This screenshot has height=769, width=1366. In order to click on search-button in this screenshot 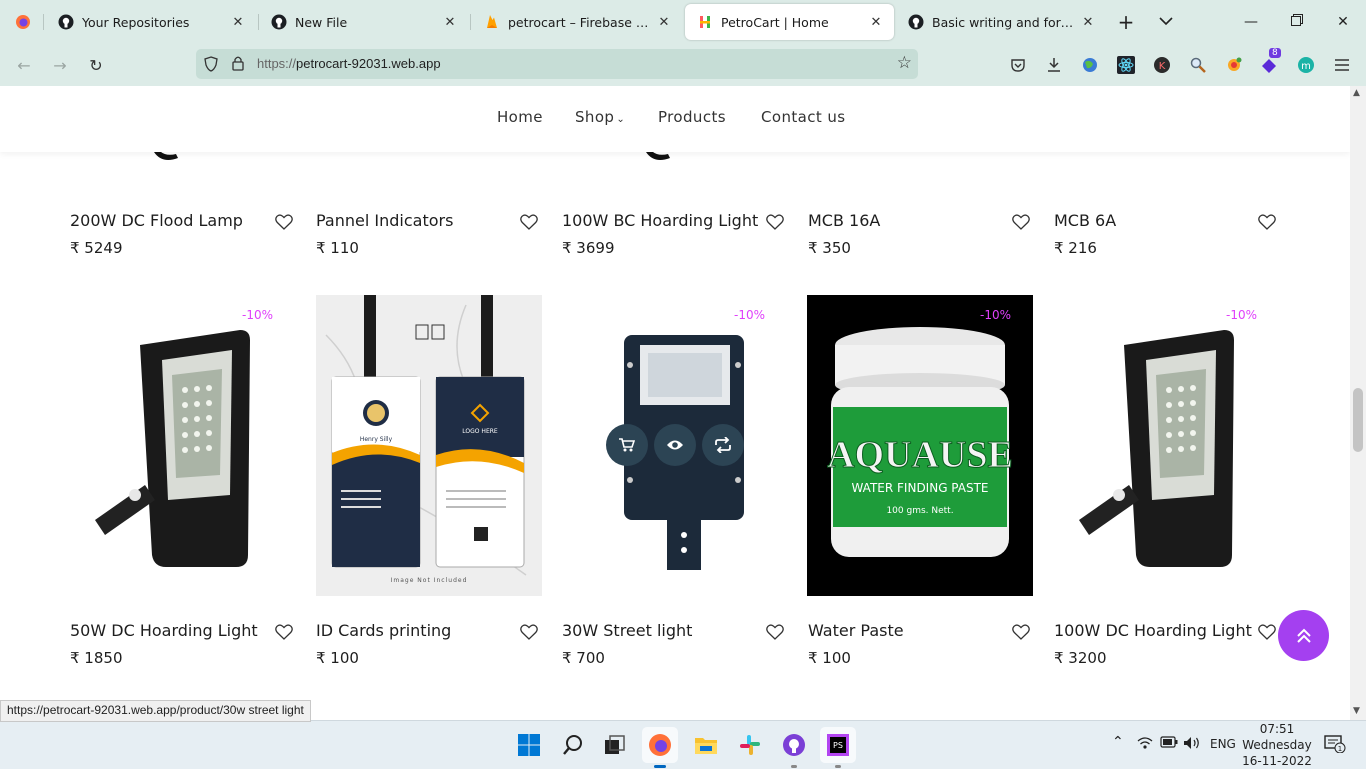, I will do `click(573, 745)`.